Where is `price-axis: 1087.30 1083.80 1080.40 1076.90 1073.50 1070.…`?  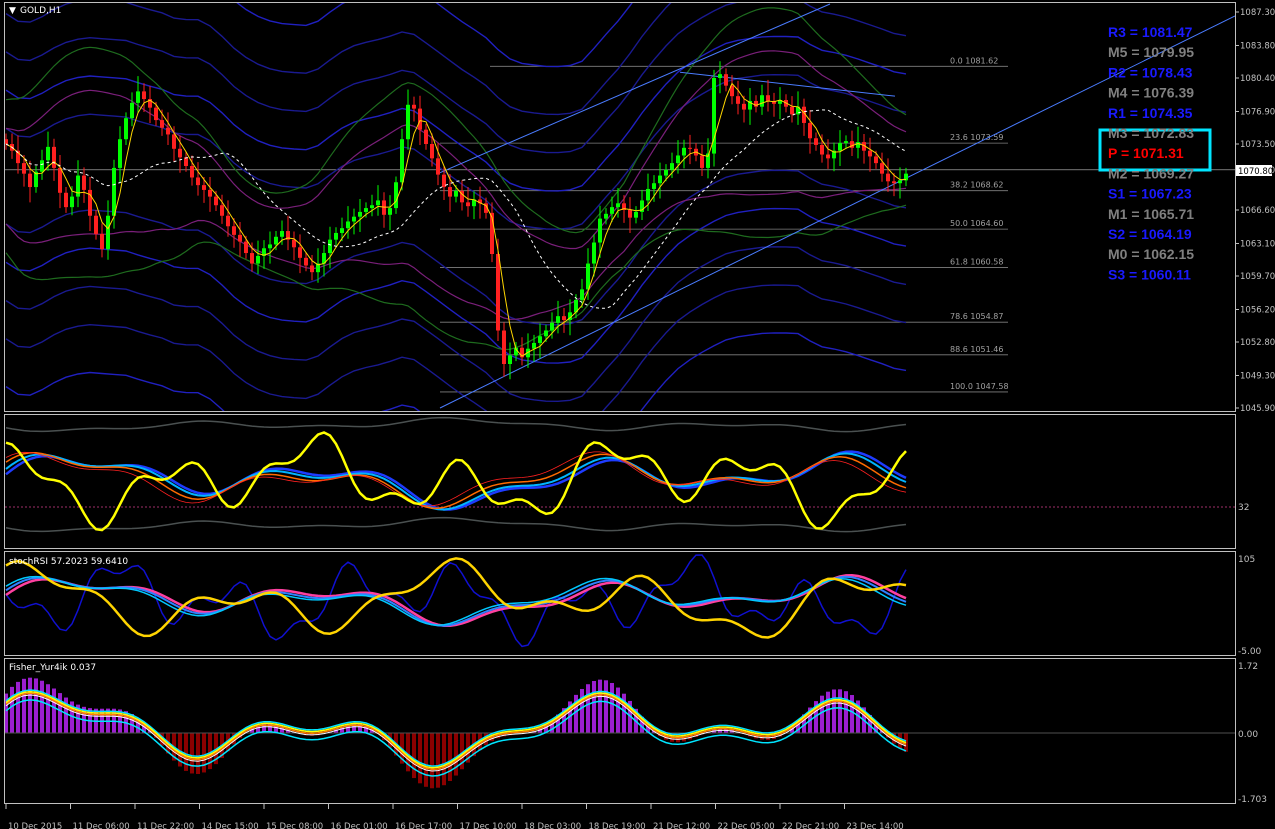 price-axis: 1087.30 1083.80 1080.40 1076.90 1073.50 1070.… is located at coordinates (1255, 211).